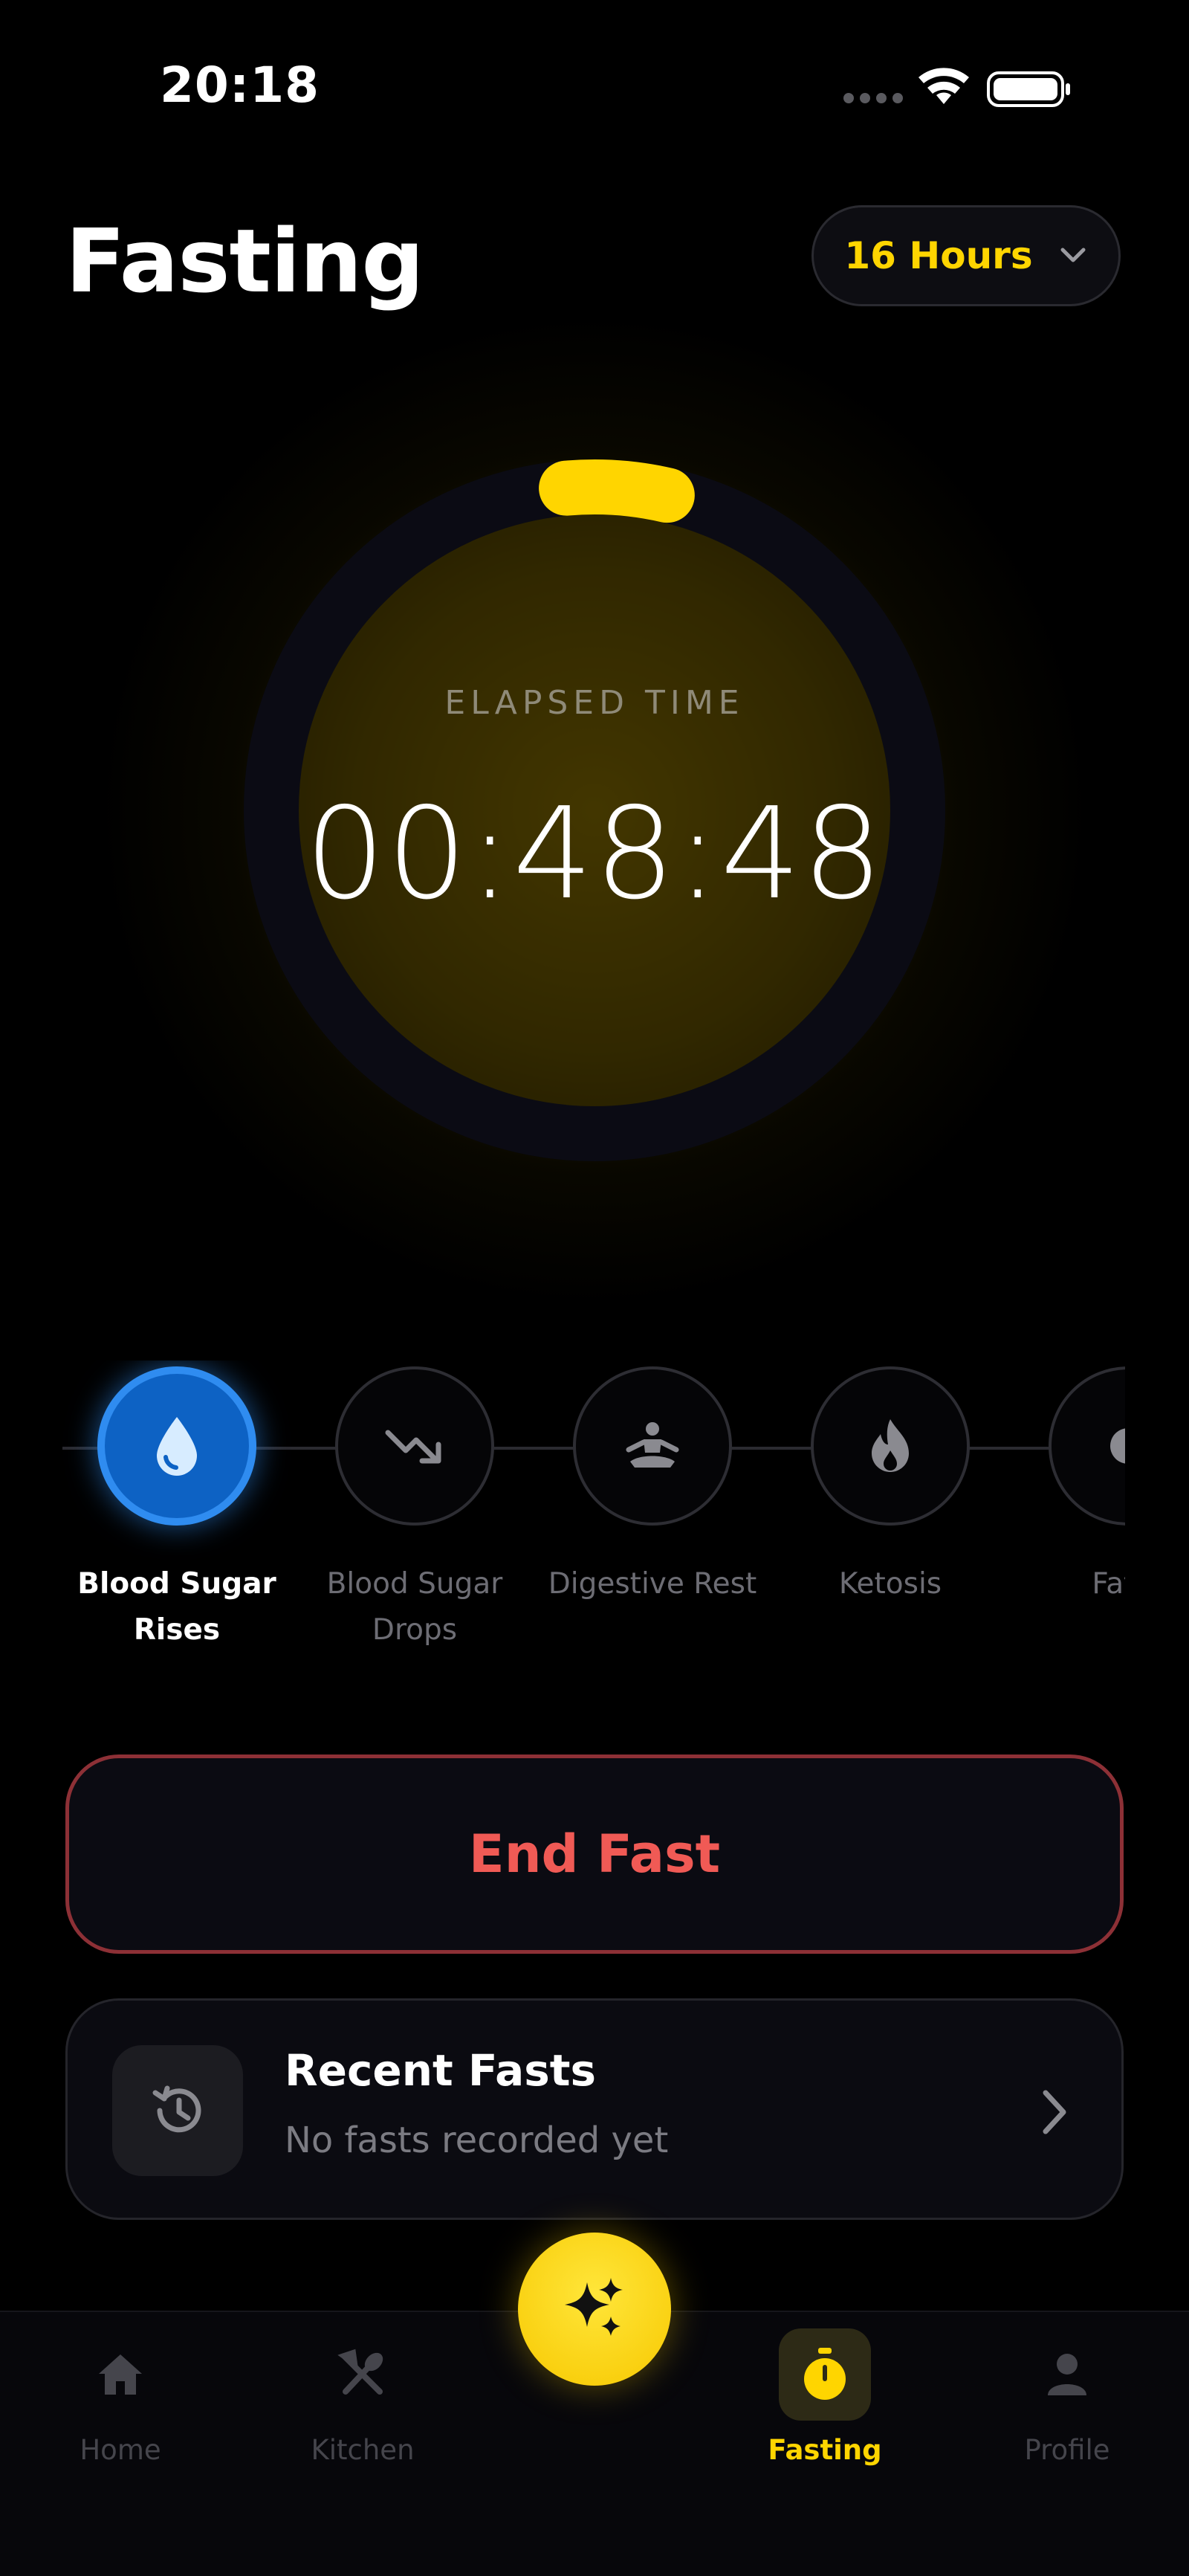 This screenshot has width=1189, height=2576. I want to click on person-icon, so click(1067, 2374).